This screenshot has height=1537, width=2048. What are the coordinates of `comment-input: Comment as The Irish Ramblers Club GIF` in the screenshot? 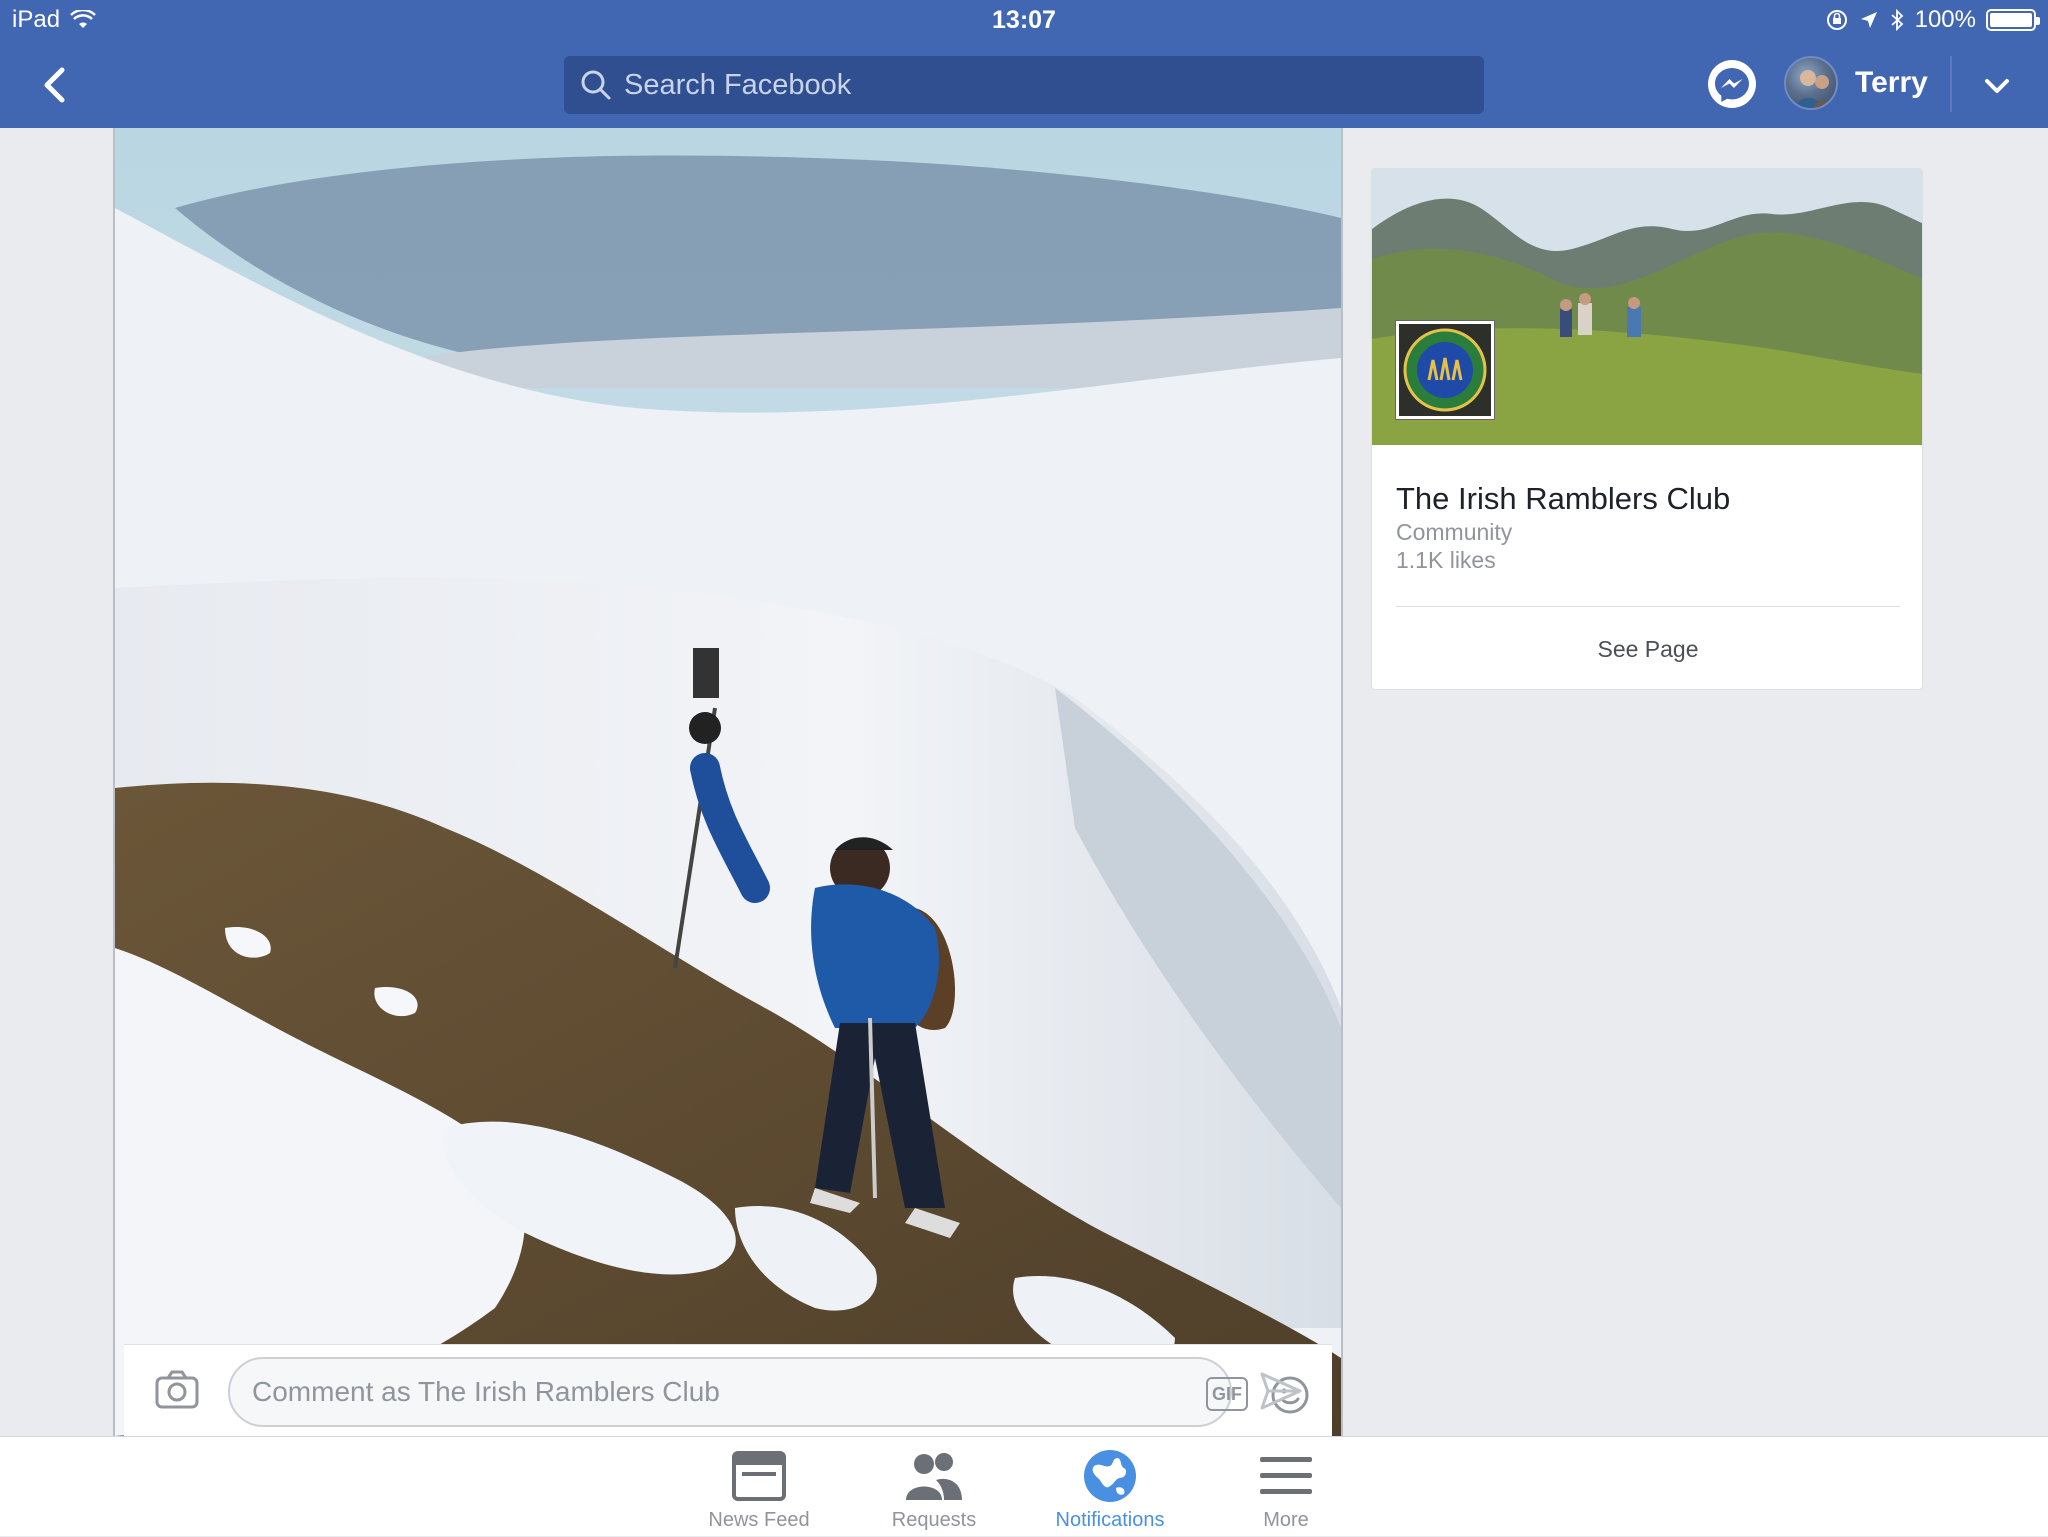 It's located at (768, 1392).